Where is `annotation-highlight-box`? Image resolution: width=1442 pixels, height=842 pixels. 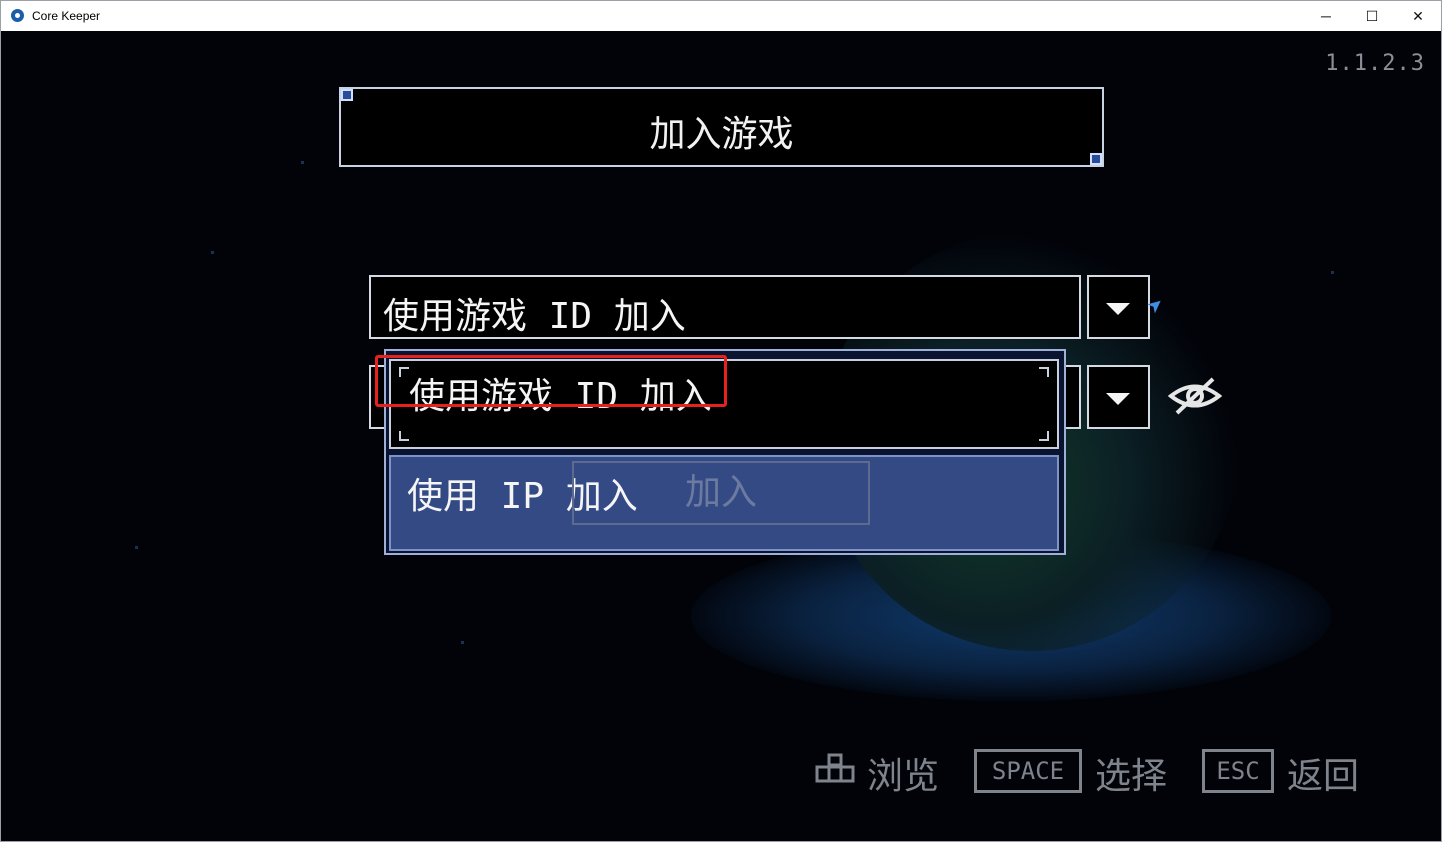 annotation-highlight-box is located at coordinates (551, 381).